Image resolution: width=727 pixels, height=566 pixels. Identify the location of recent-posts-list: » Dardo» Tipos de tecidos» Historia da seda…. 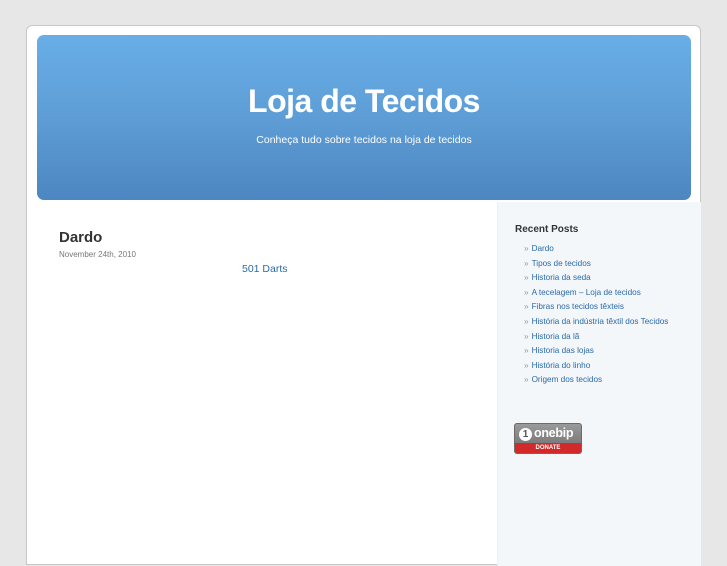
(596, 315).